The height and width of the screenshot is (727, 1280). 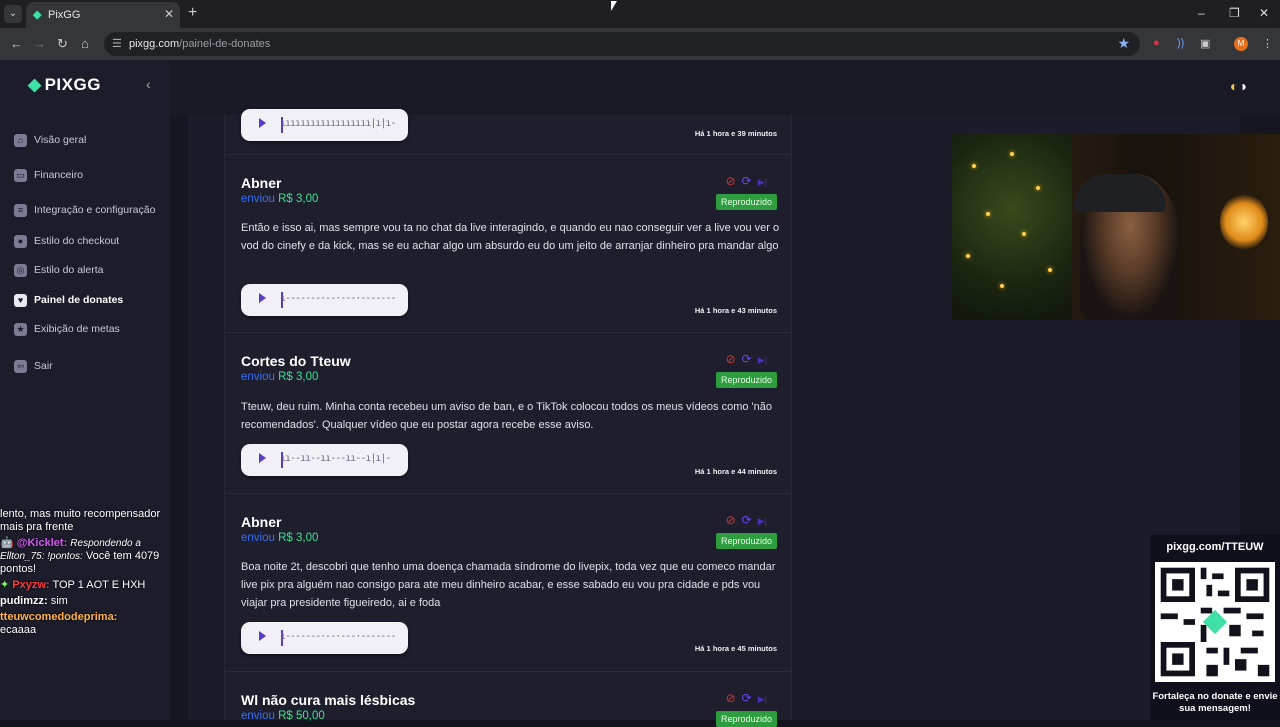 What do you see at coordinates (33, 366) in the screenshot?
I see `sidebar-item-sair: ⇦ Sair` at bounding box center [33, 366].